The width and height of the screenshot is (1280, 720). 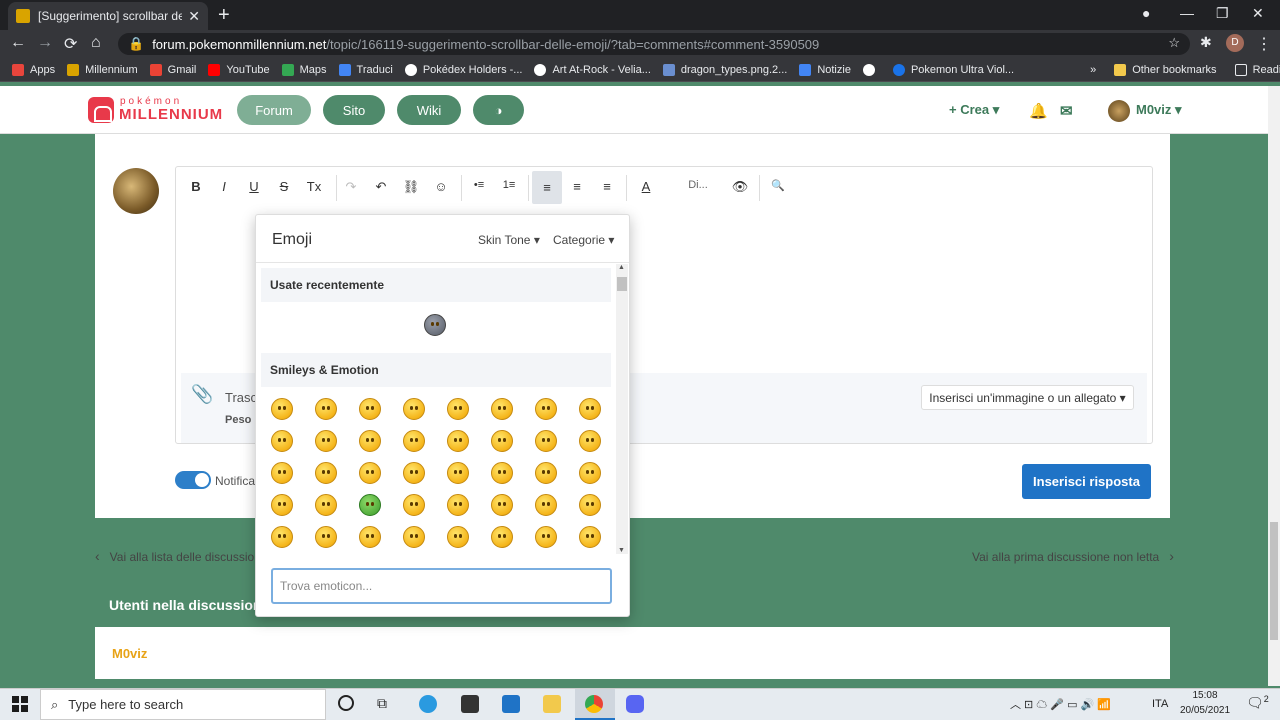 I want to click on bookmark-overflow: », so click(x=1093, y=70).